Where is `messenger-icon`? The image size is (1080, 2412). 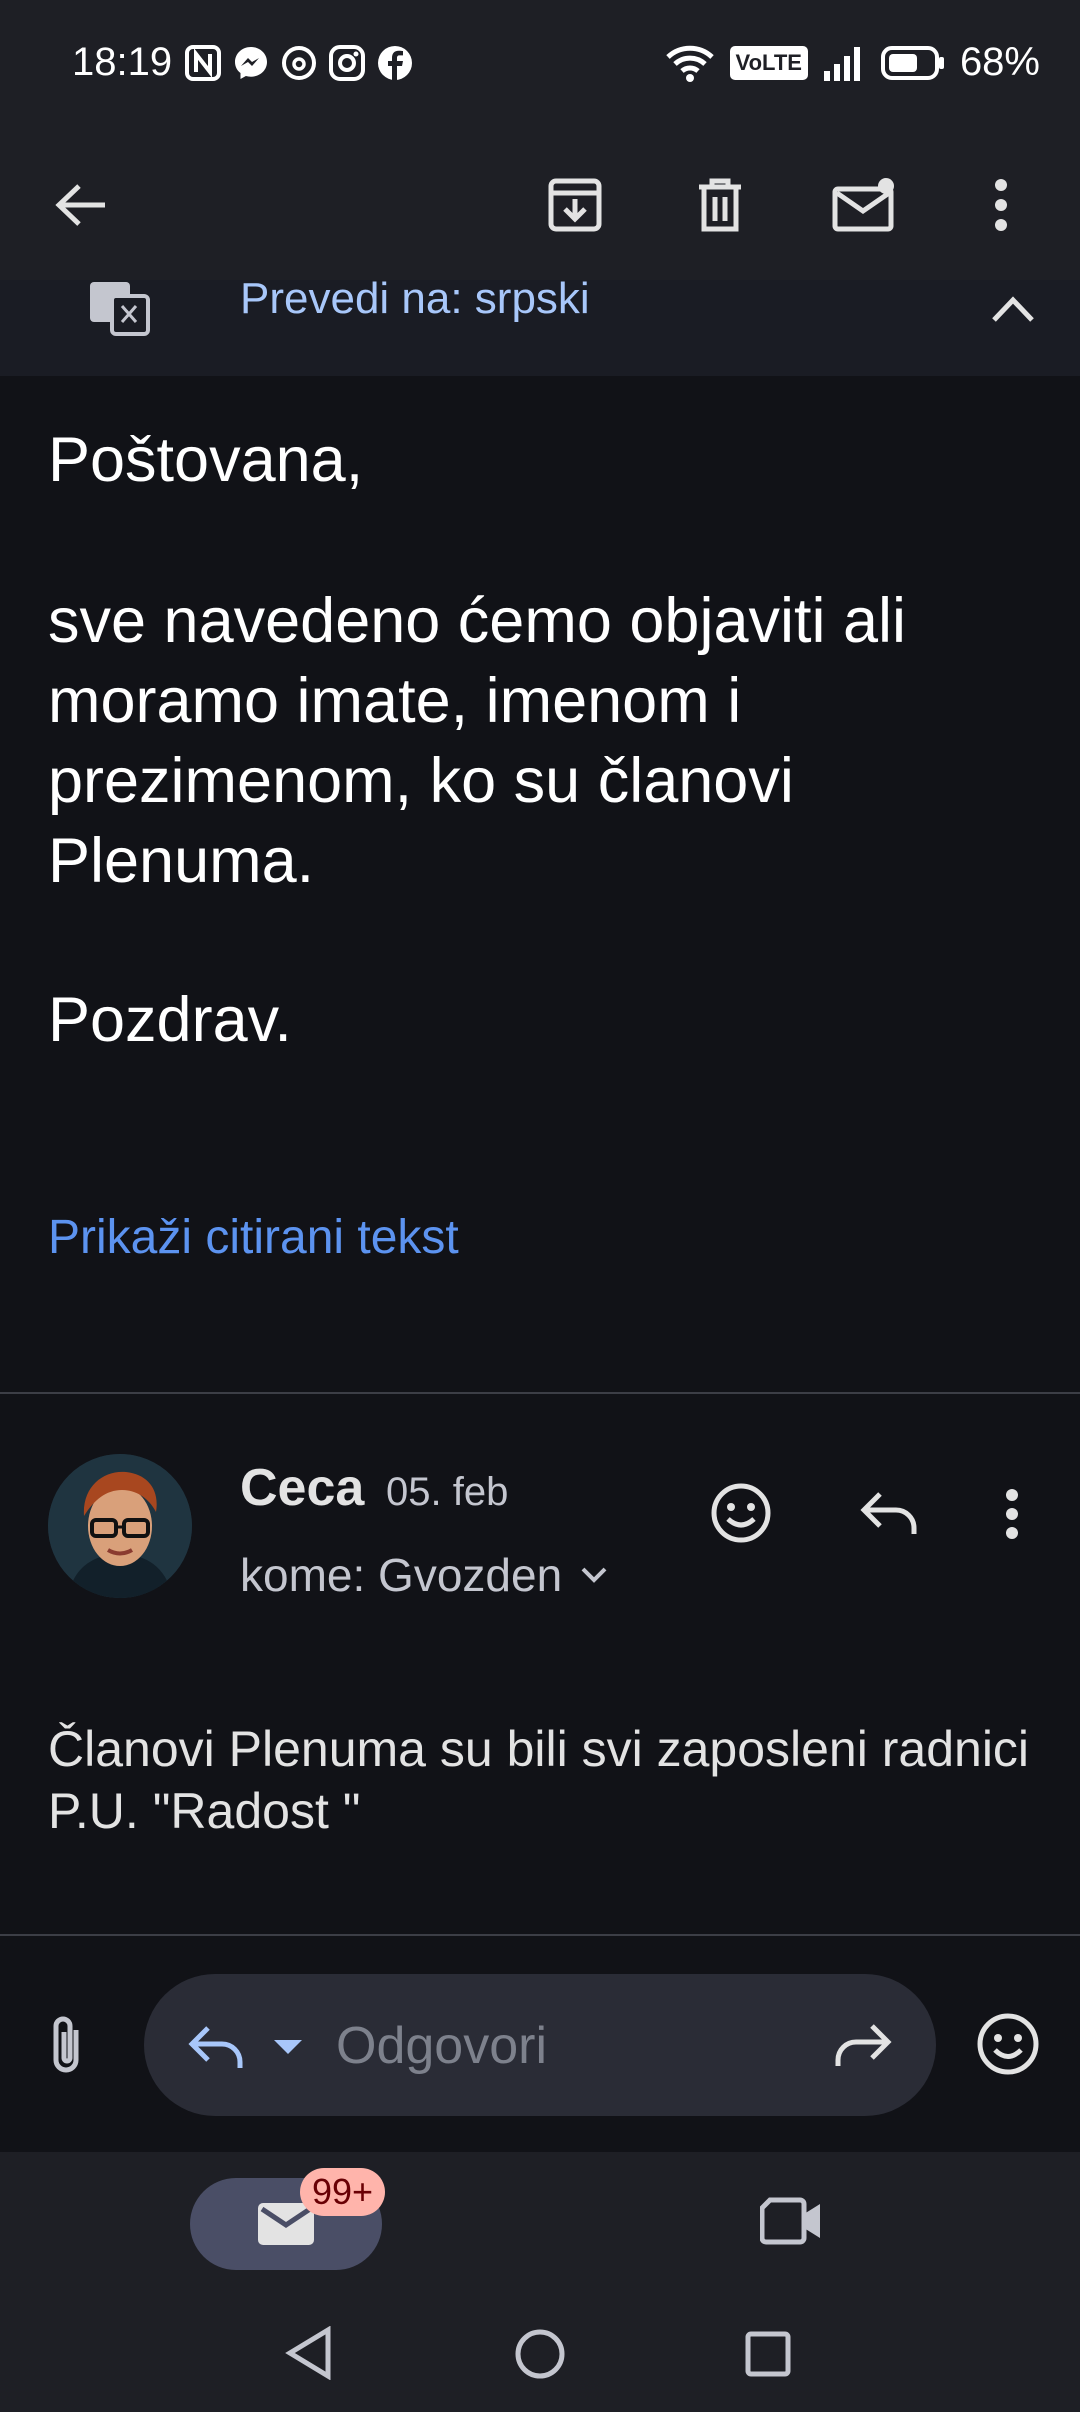 messenger-icon is located at coordinates (251, 63).